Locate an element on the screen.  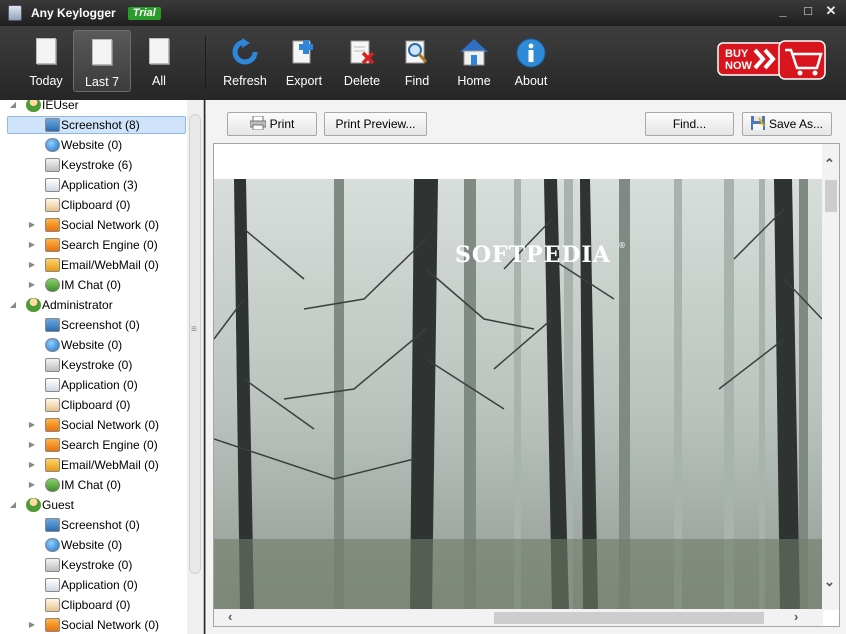
scroll-up-icon: ⌃ is located at coordinates (829, 164).